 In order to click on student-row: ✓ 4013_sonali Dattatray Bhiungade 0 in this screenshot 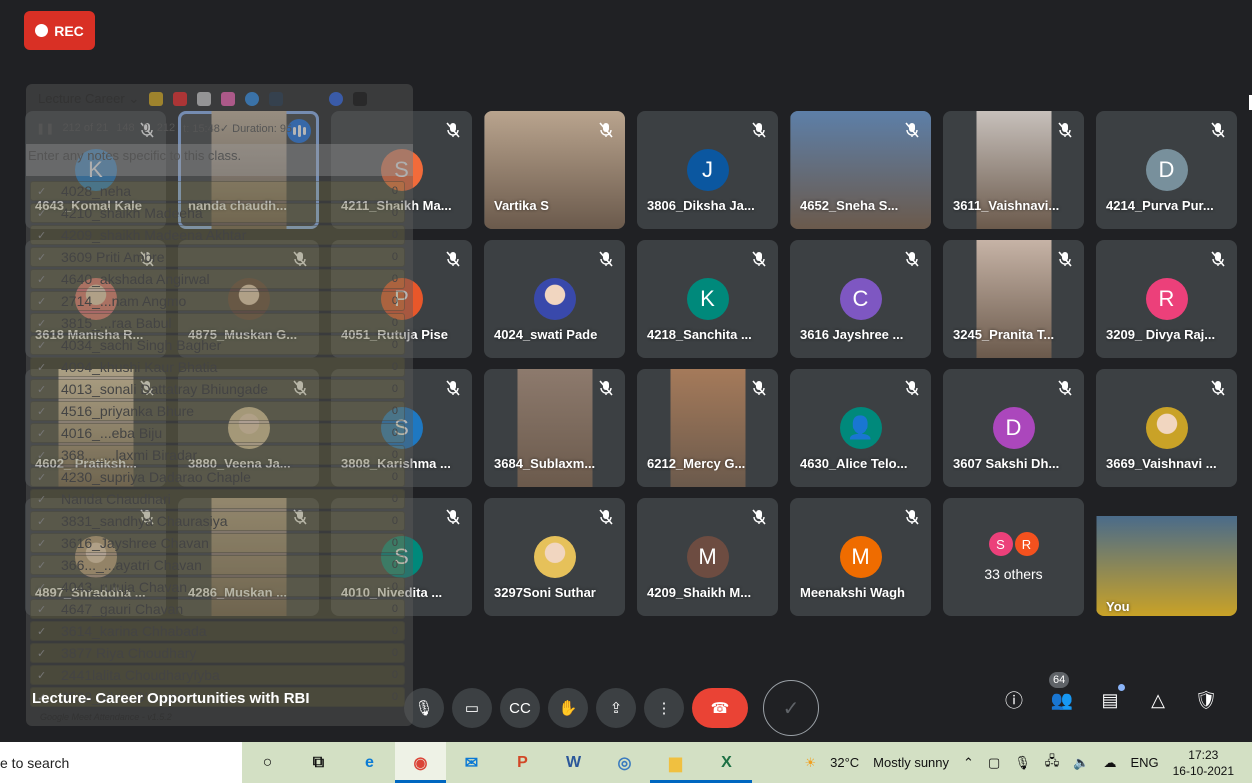, I will do `click(217, 389)`.